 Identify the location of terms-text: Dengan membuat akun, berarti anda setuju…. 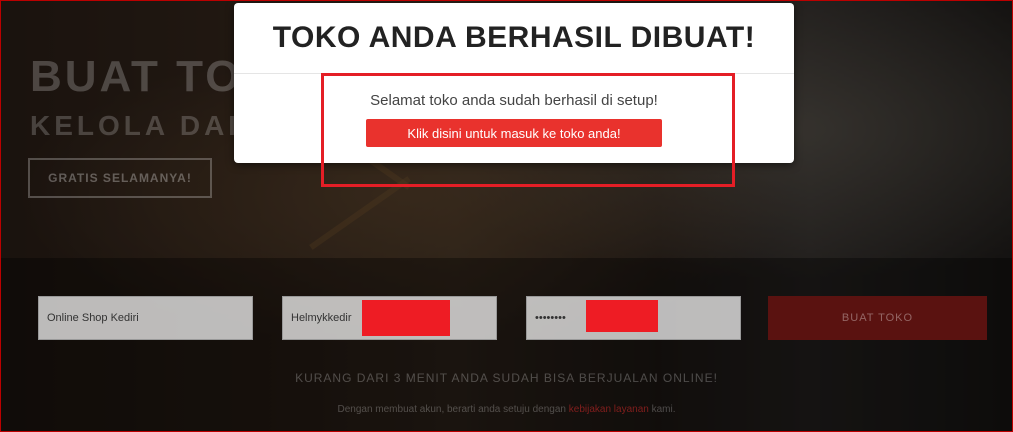
(506, 409).